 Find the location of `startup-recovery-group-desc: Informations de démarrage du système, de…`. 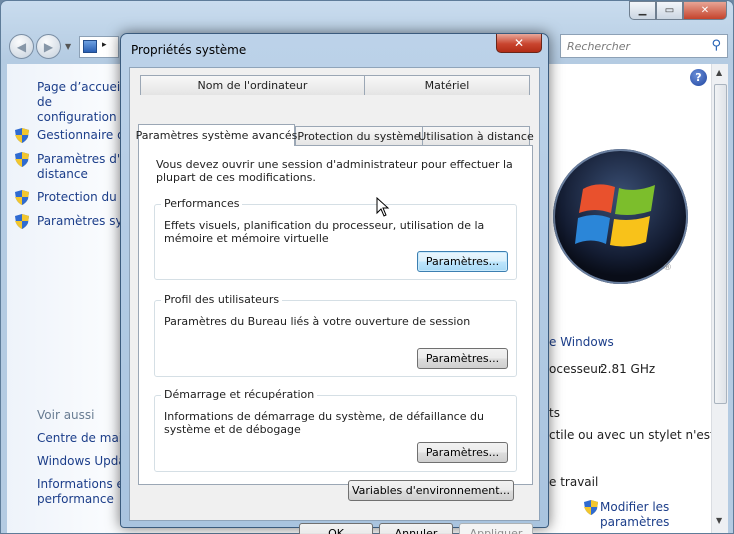

startup-recovery-group-desc: Informations de démarrage du système, de… is located at coordinates (324, 423).